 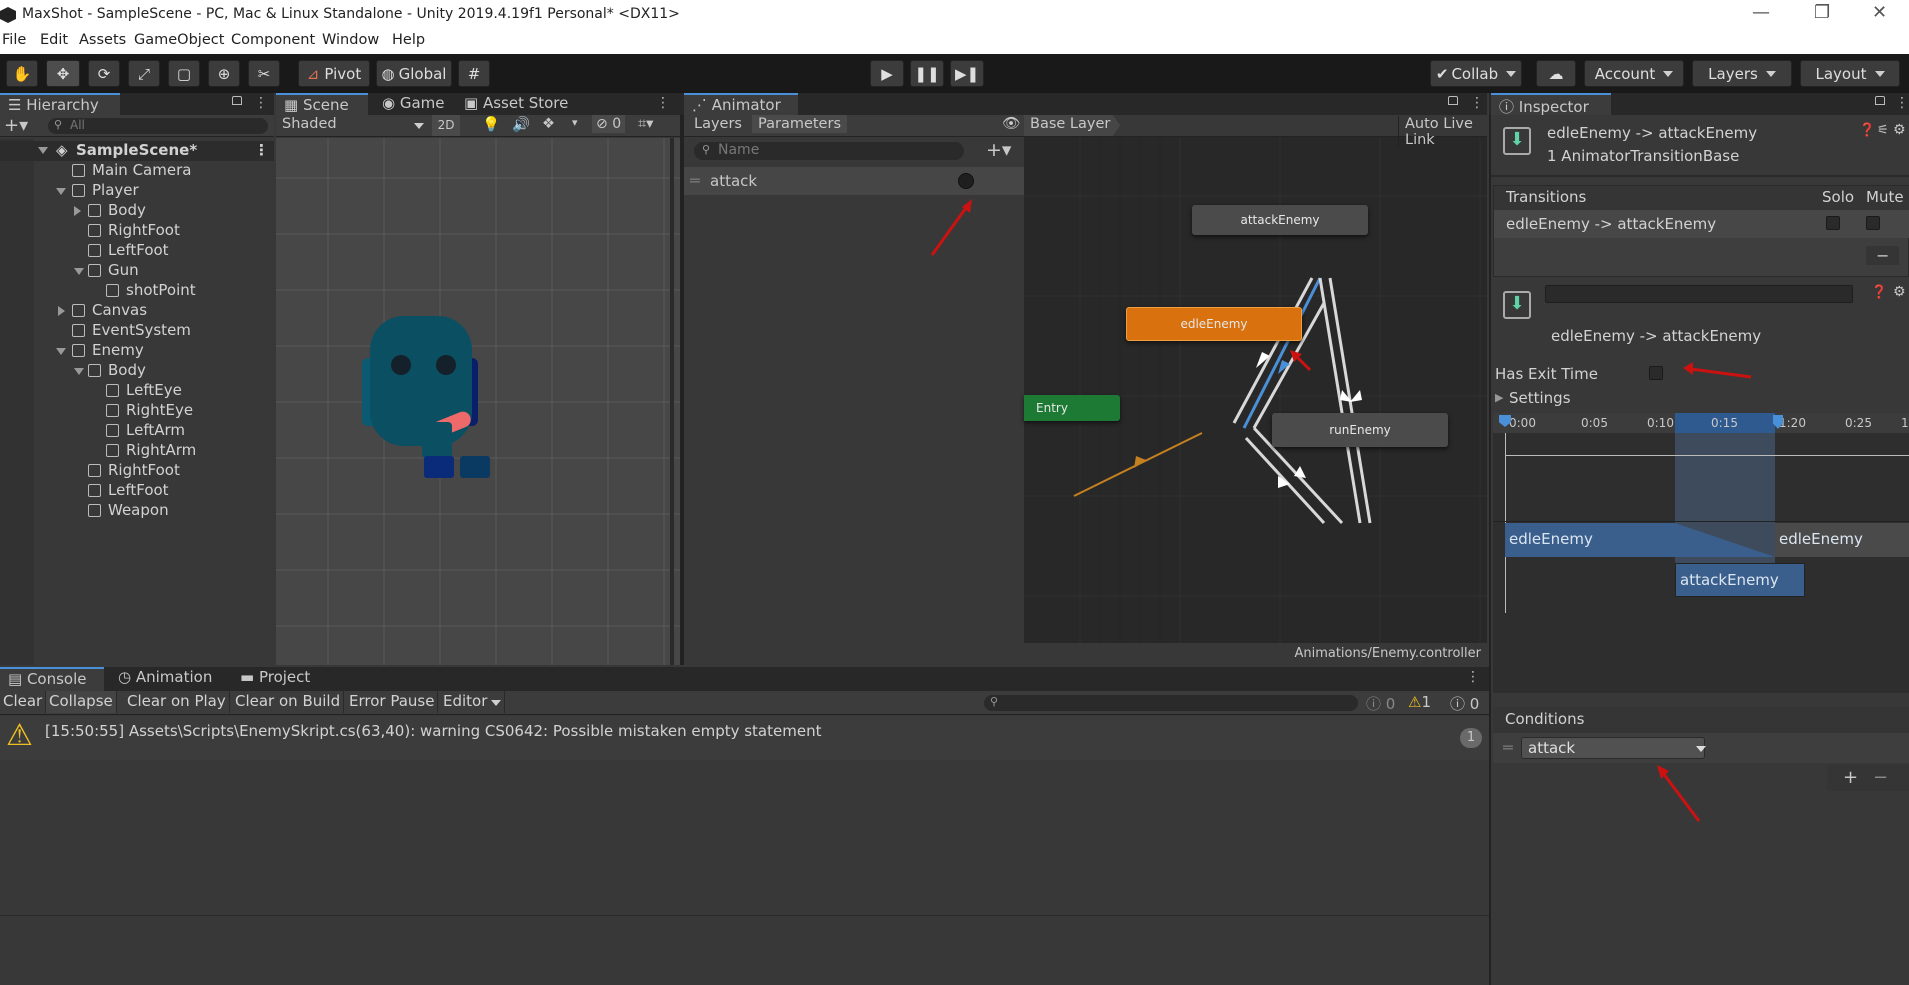 What do you see at coordinates (309, 124) in the screenshot?
I see `shading-dropdown: Shaded` at bounding box center [309, 124].